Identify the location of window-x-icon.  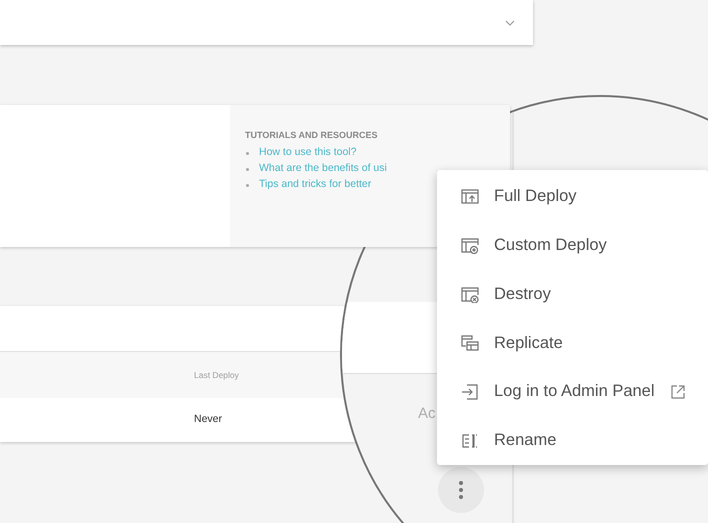
(470, 294).